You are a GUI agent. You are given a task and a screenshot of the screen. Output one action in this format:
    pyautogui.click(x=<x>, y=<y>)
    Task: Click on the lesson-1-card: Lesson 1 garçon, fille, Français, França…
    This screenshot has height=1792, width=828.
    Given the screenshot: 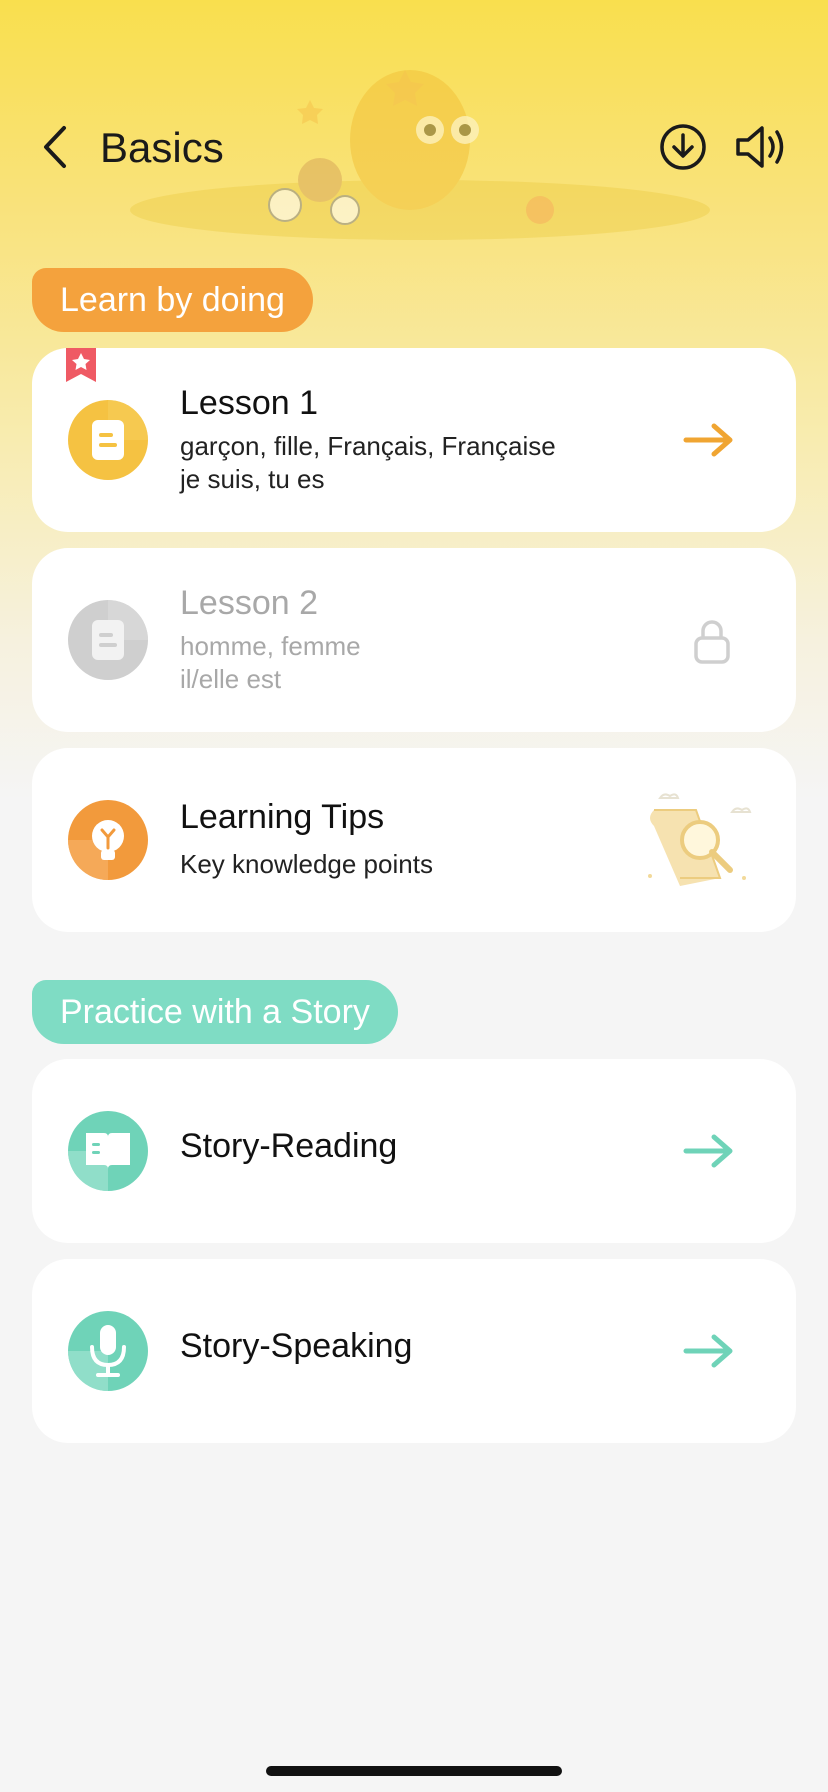 What is the action you would take?
    pyautogui.click(x=414, y=440)
    